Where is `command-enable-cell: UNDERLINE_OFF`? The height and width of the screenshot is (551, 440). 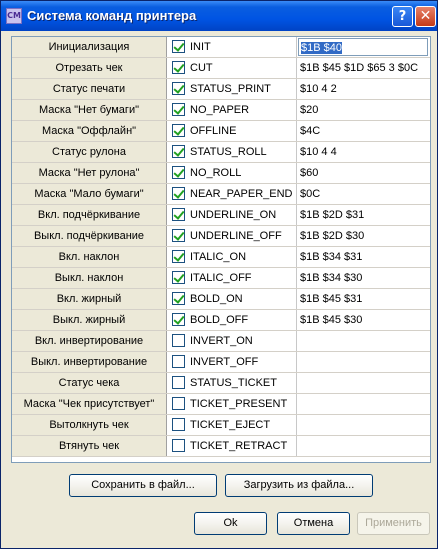
command-enable-cell: UNDERLINE_OFF is located at coordinates (233, 236).